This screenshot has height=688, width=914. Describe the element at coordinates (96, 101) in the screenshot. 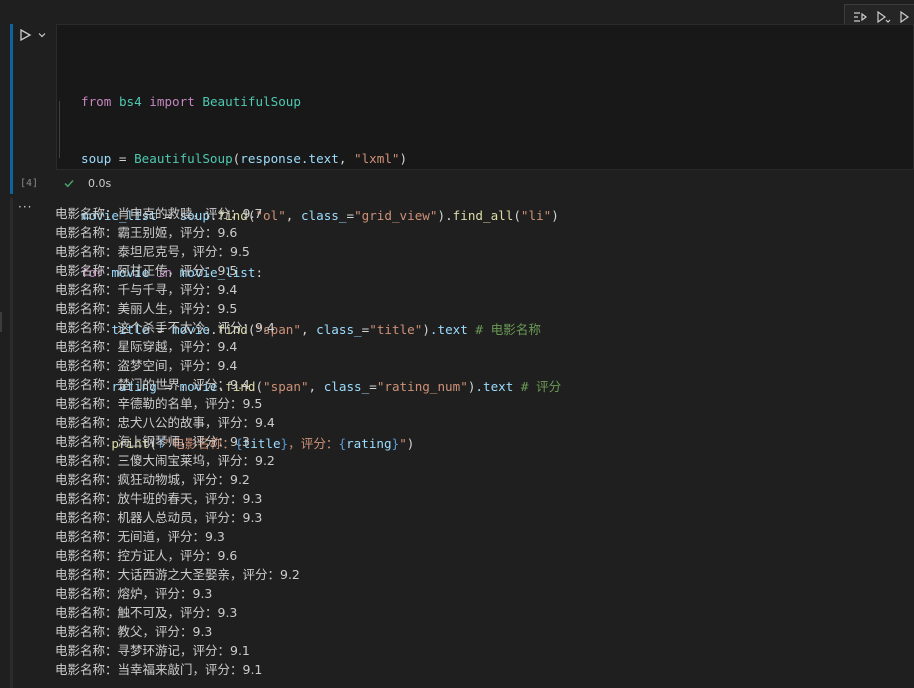

I see `keyword: from` at that location.